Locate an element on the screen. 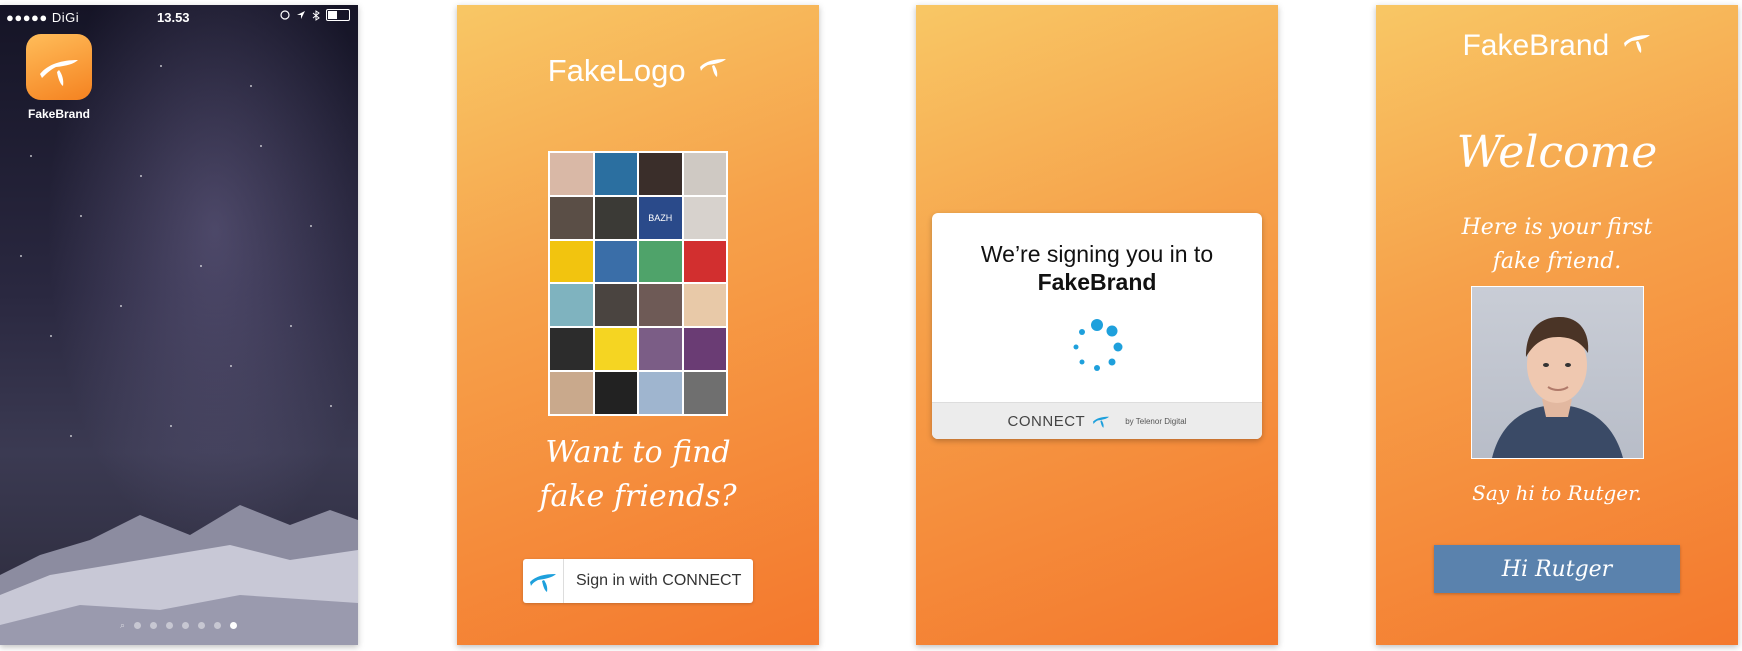  status-bar: ●●●●● DiGi 13.53 is located at coordinates (179, 17).